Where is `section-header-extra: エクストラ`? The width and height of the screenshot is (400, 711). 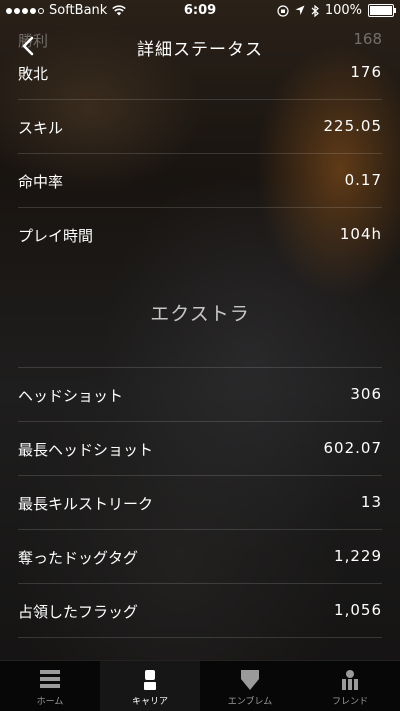 section-header-extra: エクストラ is located at coordinates (200, 314).